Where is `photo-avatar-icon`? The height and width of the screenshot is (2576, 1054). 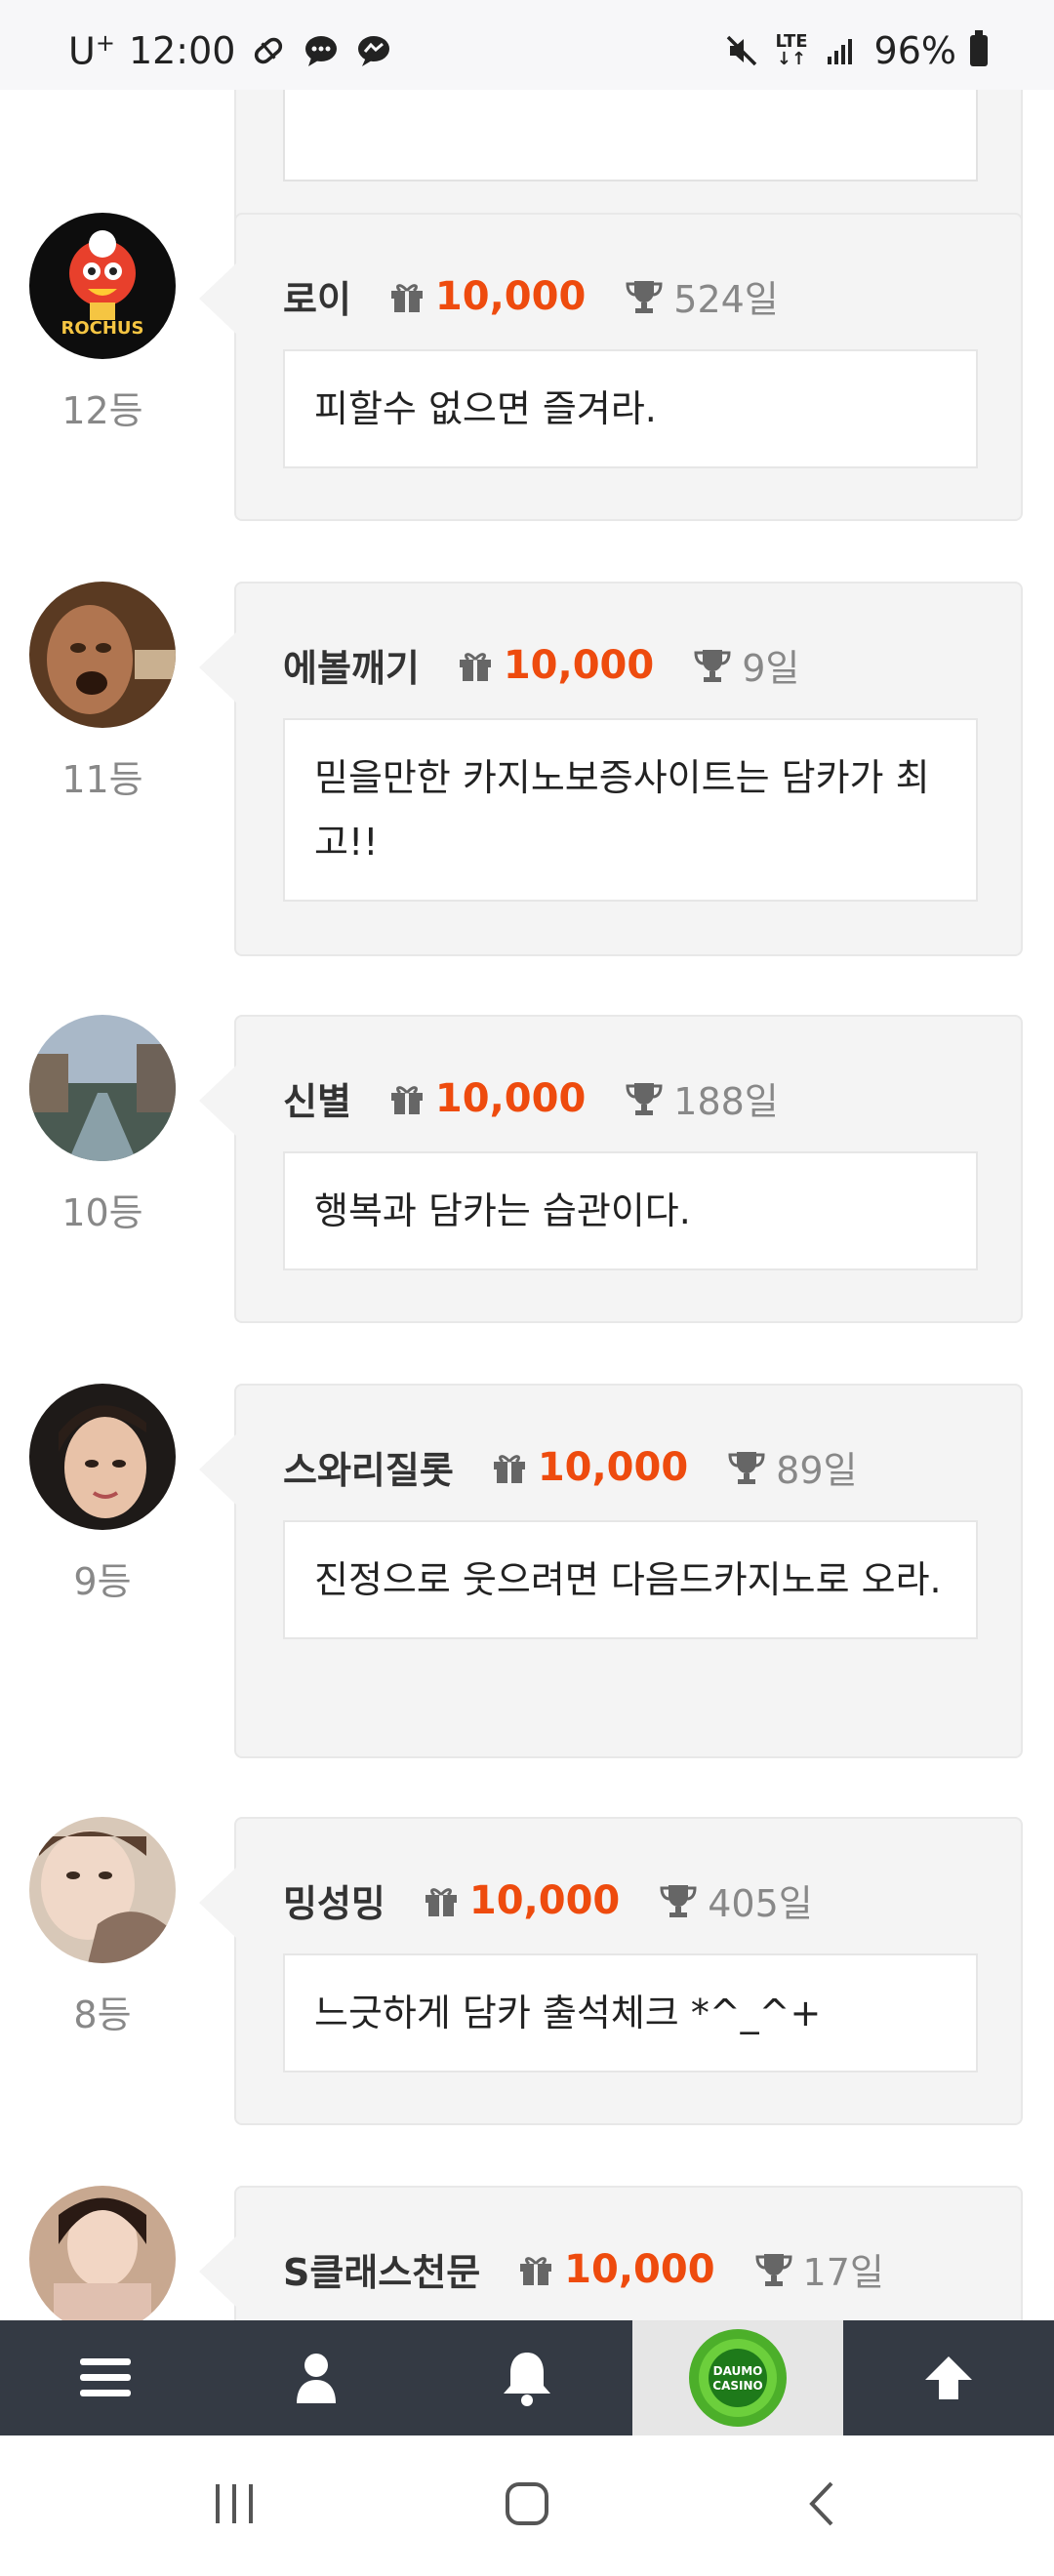
photo-avatar-icon is located at coordinates (103, 655).